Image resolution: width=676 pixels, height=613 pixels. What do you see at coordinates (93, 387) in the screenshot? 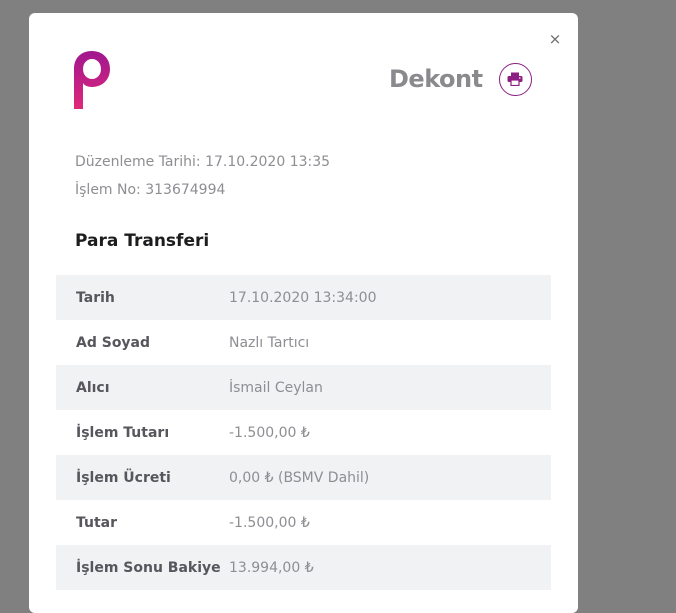
I see `row-label: Alıcı` at bounding box center [93, 387].